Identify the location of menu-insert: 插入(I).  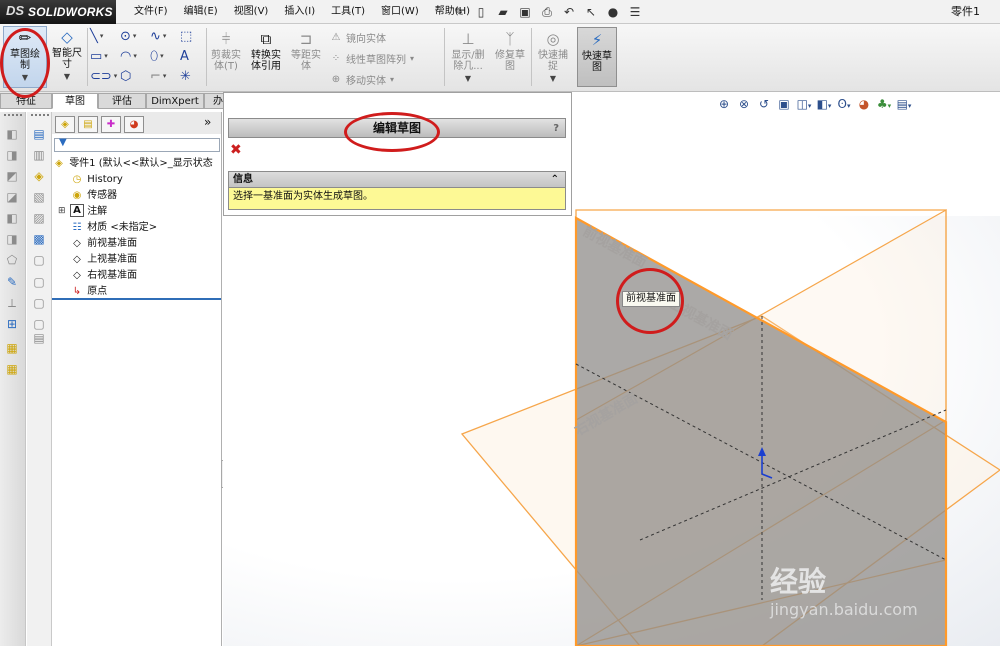
(299, 12).